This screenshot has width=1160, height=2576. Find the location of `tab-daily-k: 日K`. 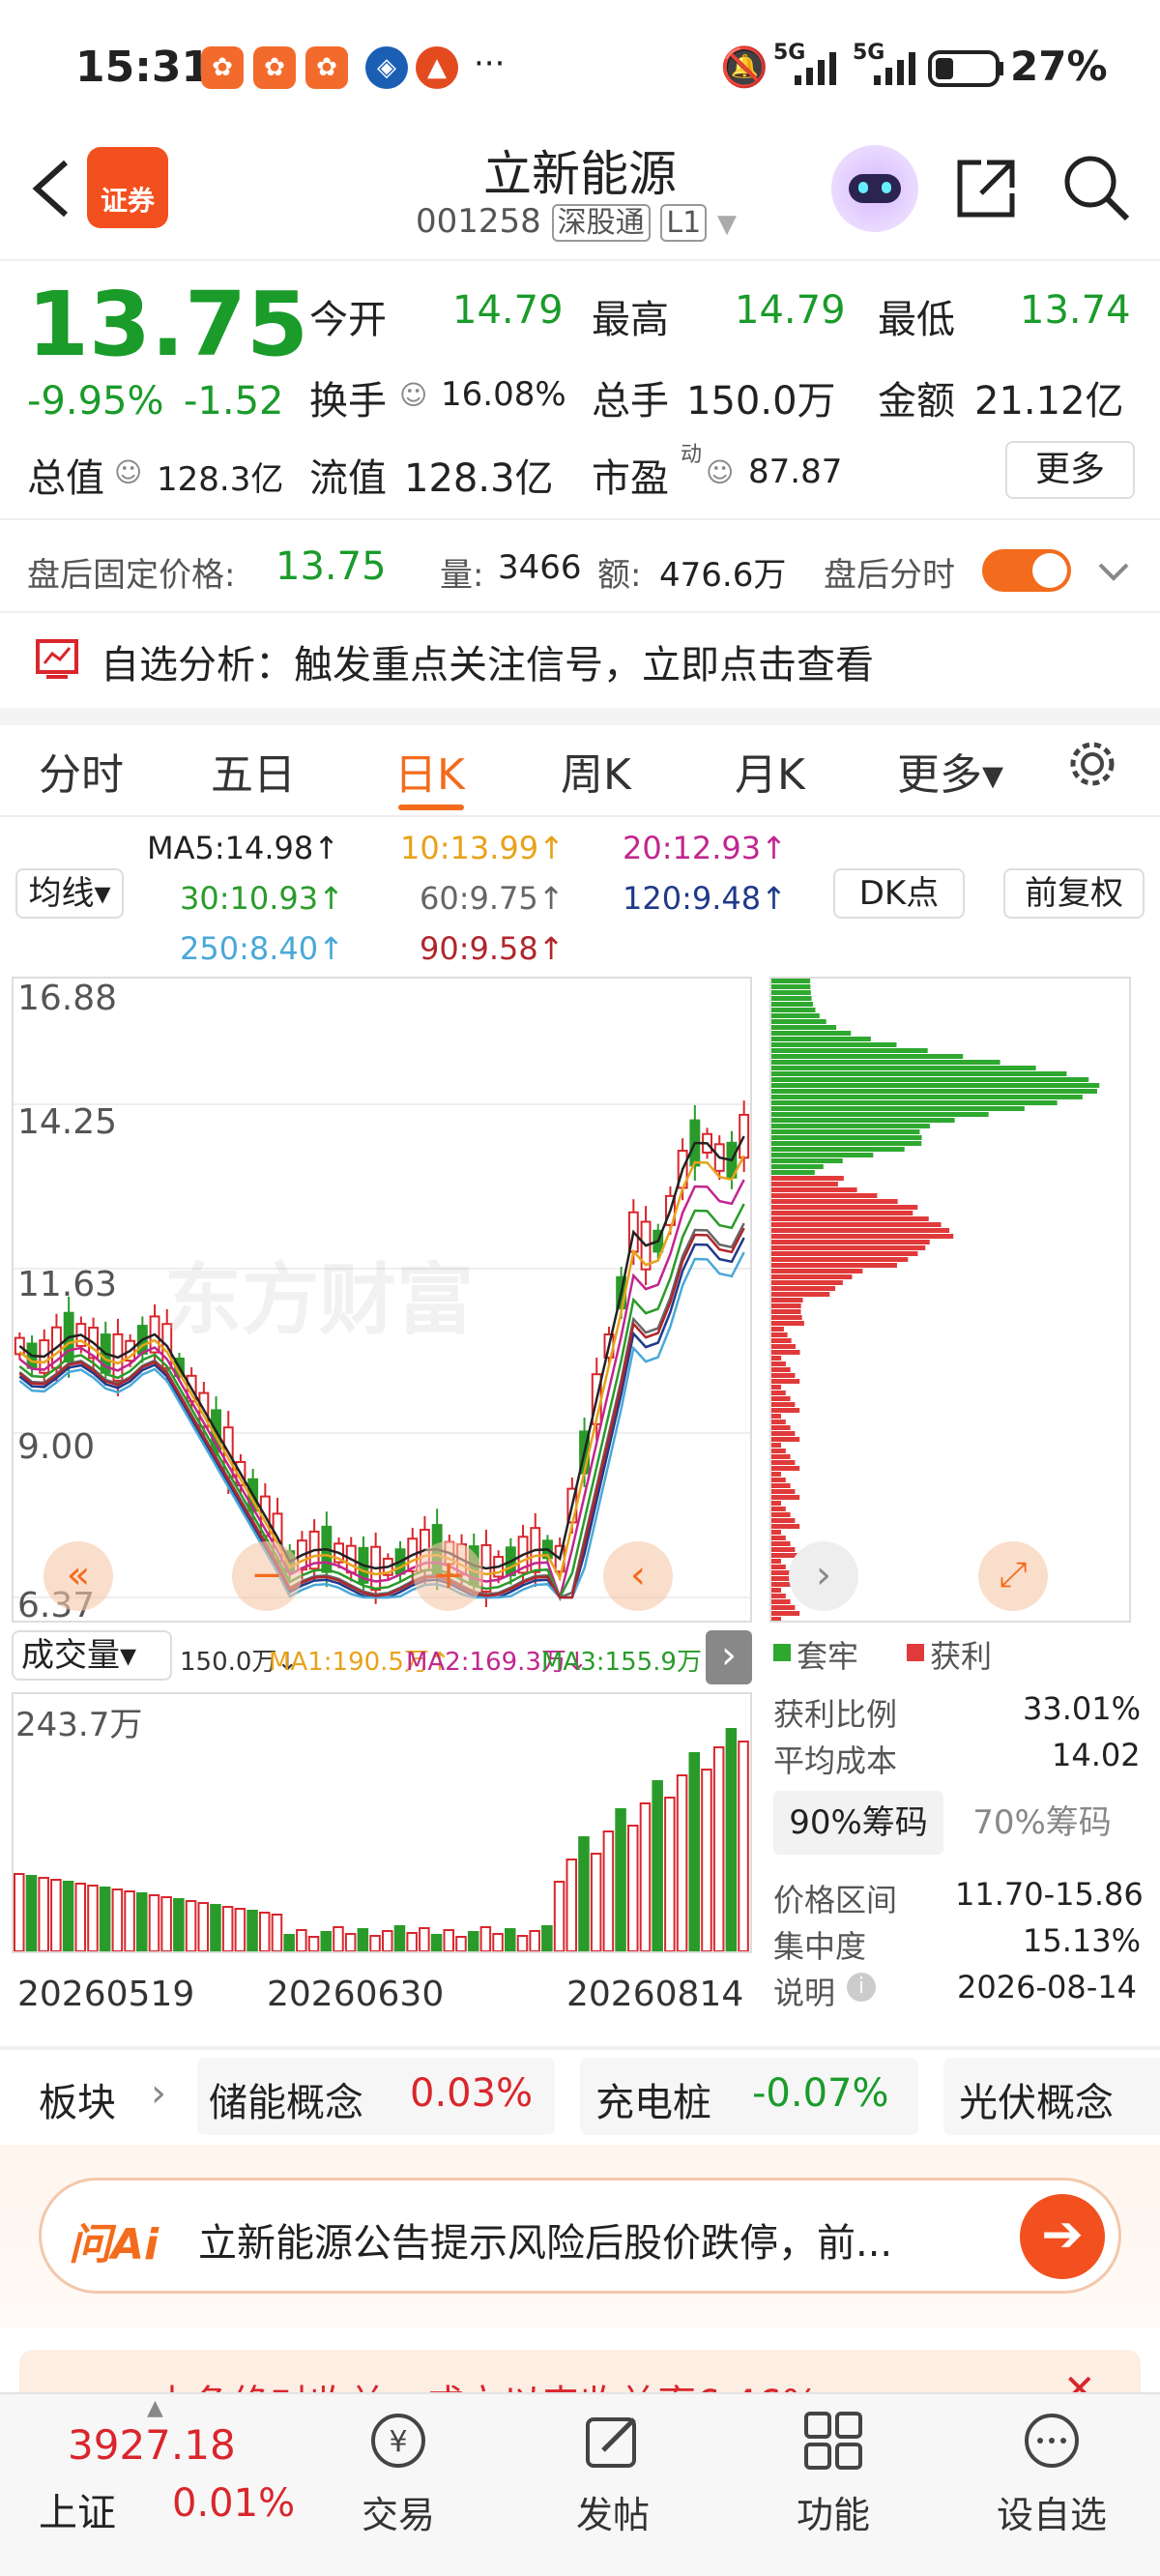

tab-daily-k: 日K is located at coordinates (429, 771).